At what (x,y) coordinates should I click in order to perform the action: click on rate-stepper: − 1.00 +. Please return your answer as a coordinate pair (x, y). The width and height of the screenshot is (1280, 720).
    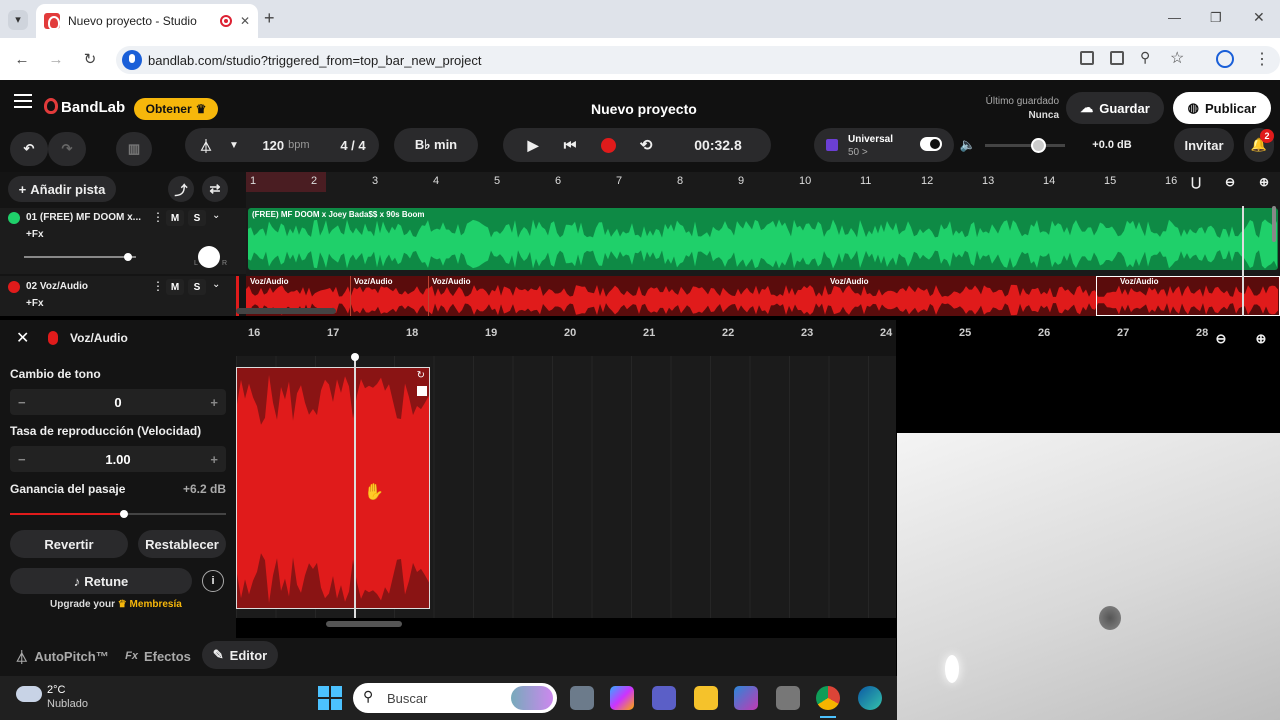
    Looking at the image, I should click on (118, 459).